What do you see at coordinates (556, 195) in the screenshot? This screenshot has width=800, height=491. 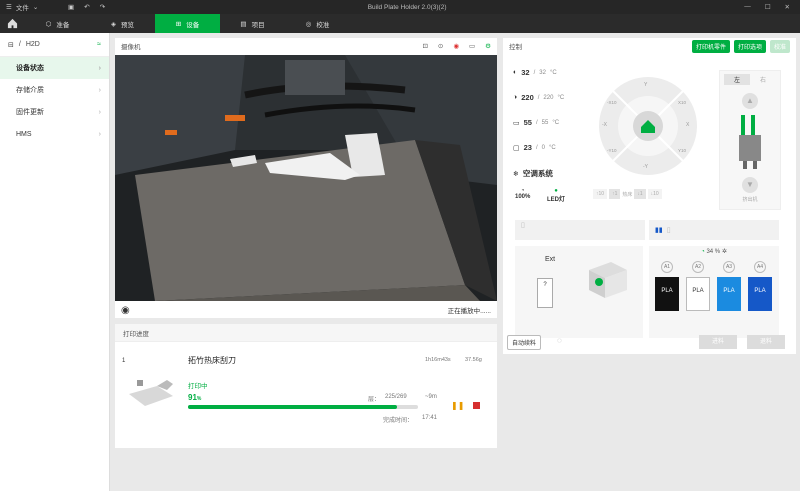 I see `led-toggle: ● LED灯` at bounding box center [556, 195].